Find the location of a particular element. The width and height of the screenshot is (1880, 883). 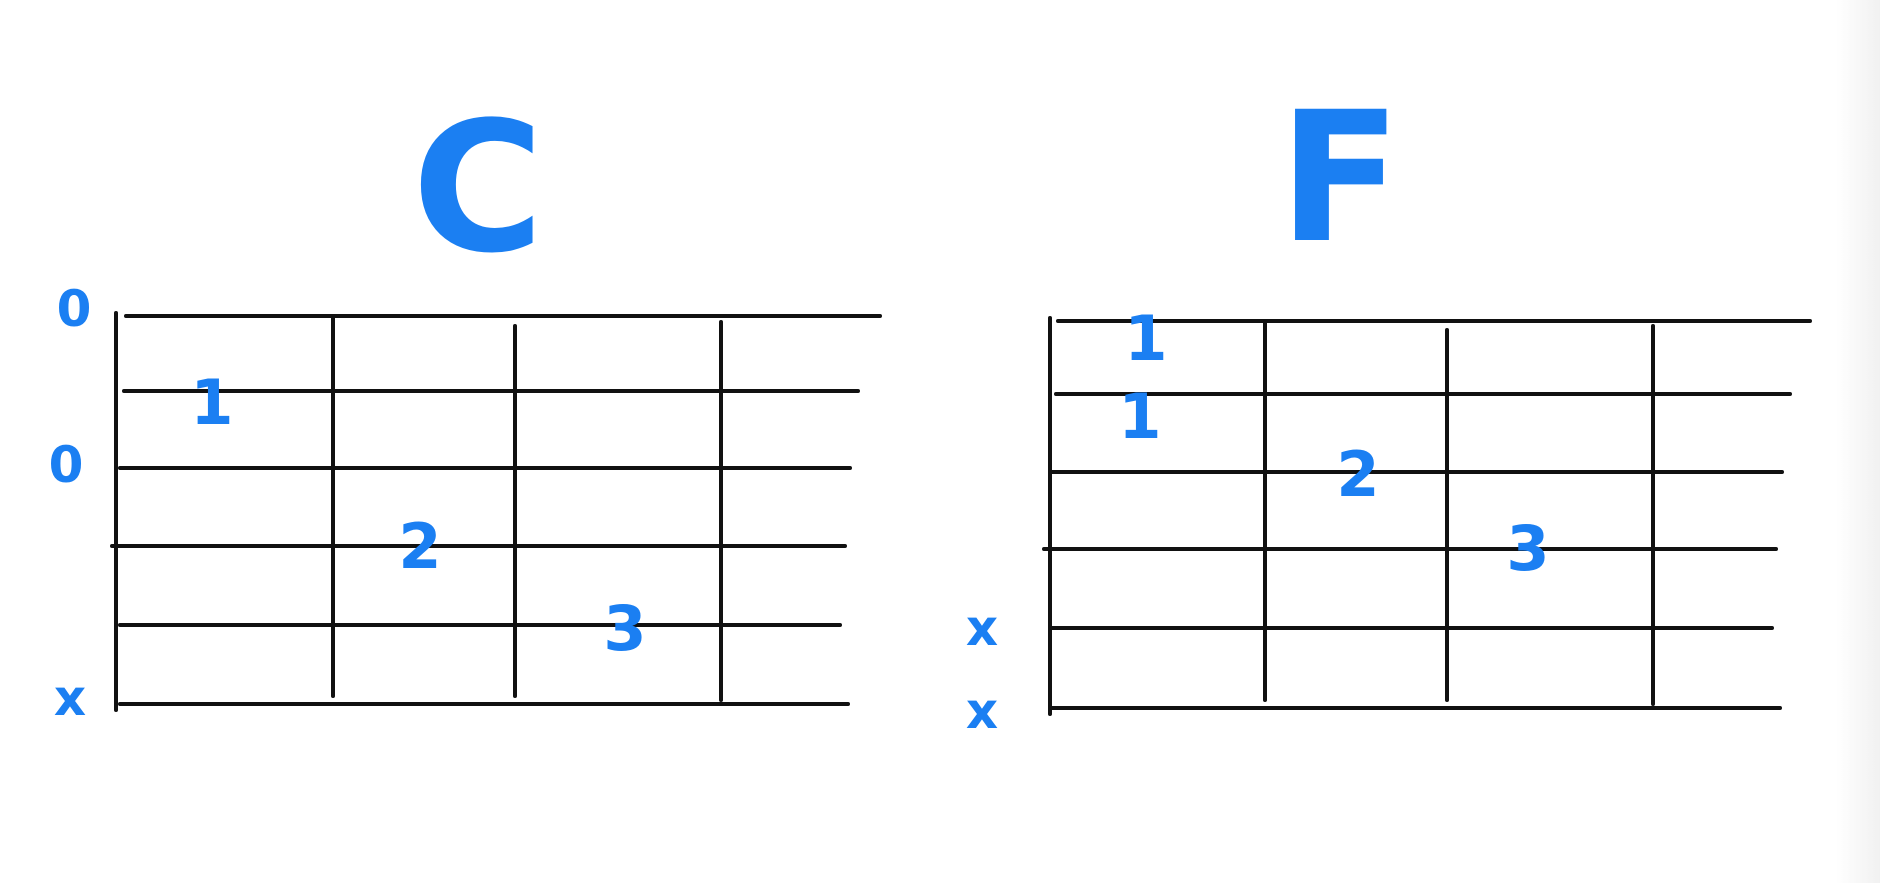

chord-f-fingerings: 1 1 2 3 is located at coordinates (1333, 443).